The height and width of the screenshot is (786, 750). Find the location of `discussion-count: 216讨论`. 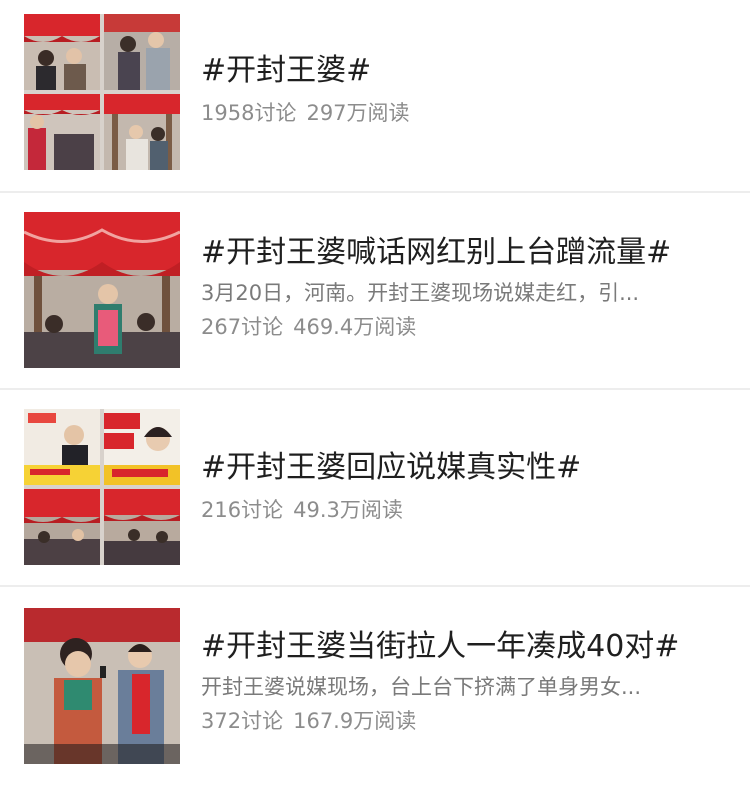

discussion-count: 216讨论 is located at coordinates (242, 510).